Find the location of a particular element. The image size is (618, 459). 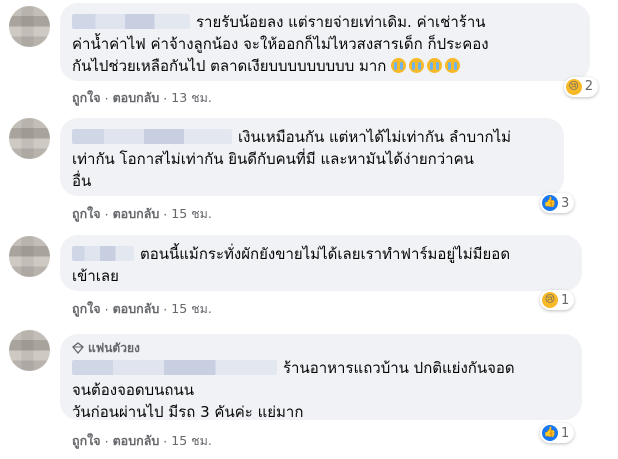

comment-actions: ถูกใจ · ตอบกลับ · 13 ชม. is located at coordinates (142, 98).